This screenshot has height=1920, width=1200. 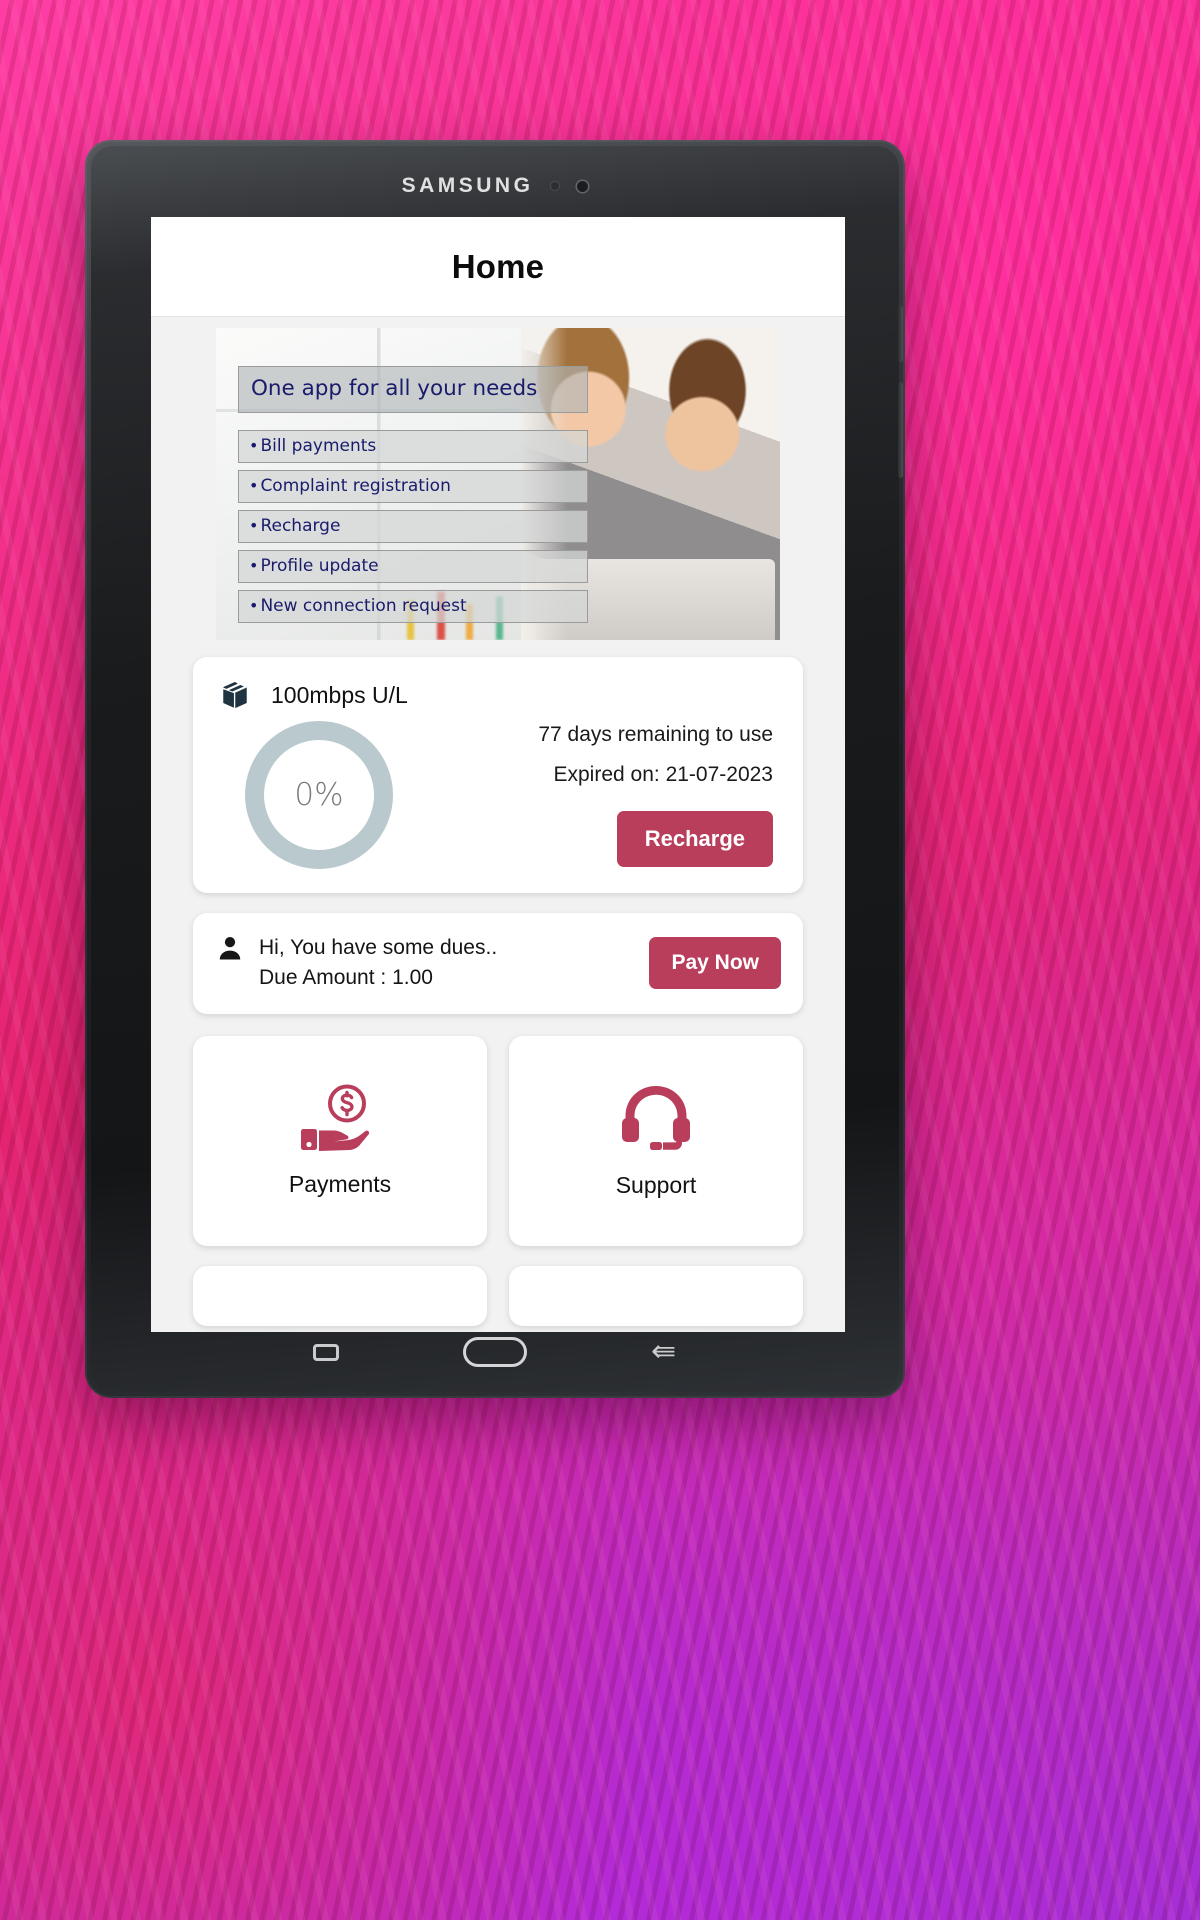 What do you see at coordinates (340, 1184) in the screenshot?
I see `tile-payments-label: Payments` at bounding box center [340, 1184].